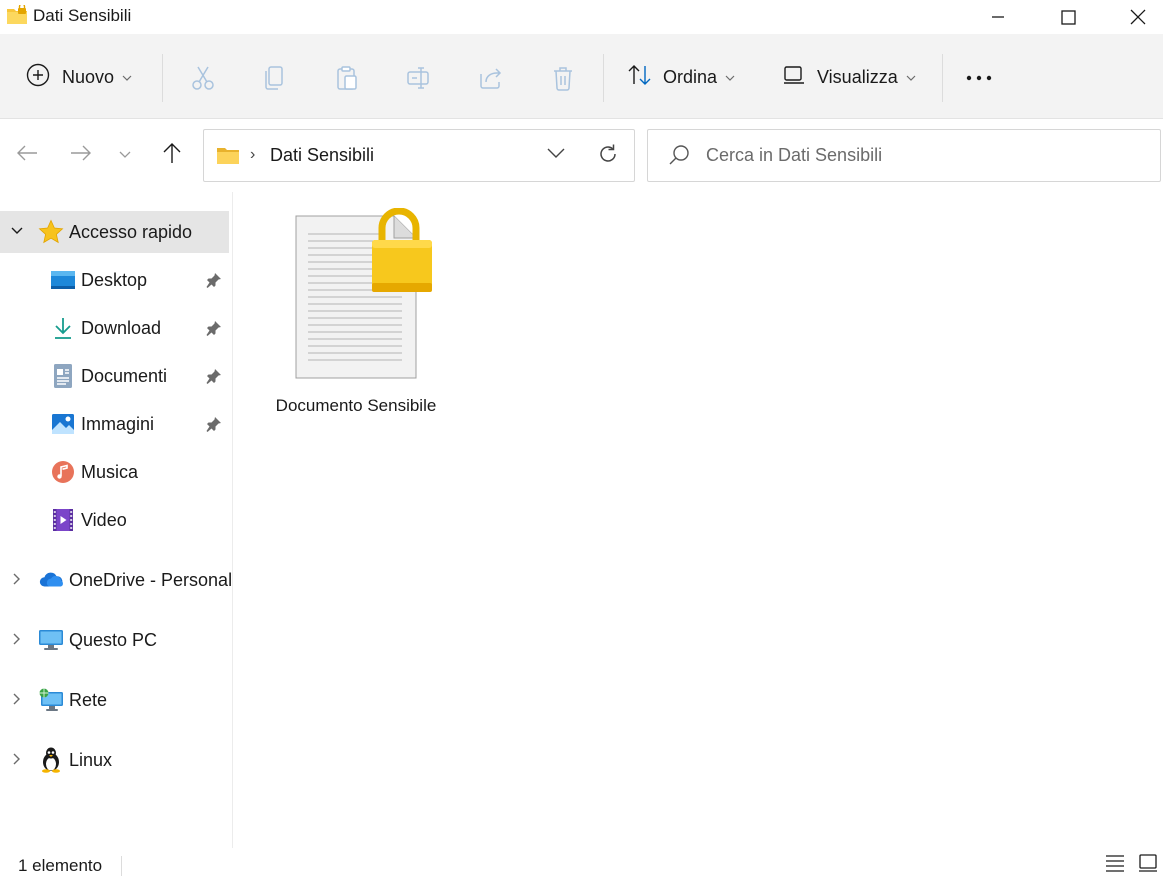  I want to click on sidebar-item-label: Desktop, so click(114, 280).